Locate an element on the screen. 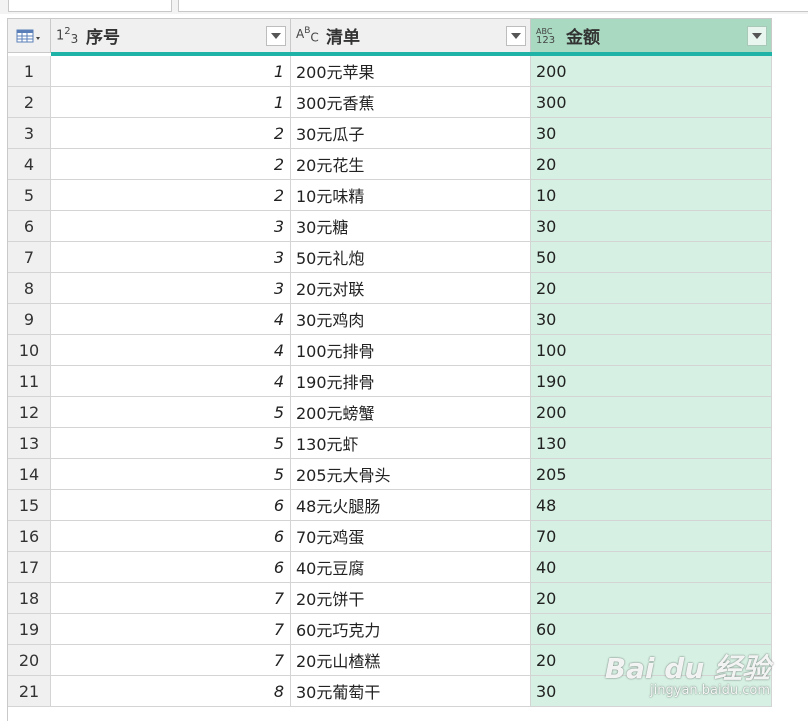  table-menu-button is located at coordinates (29, 35).